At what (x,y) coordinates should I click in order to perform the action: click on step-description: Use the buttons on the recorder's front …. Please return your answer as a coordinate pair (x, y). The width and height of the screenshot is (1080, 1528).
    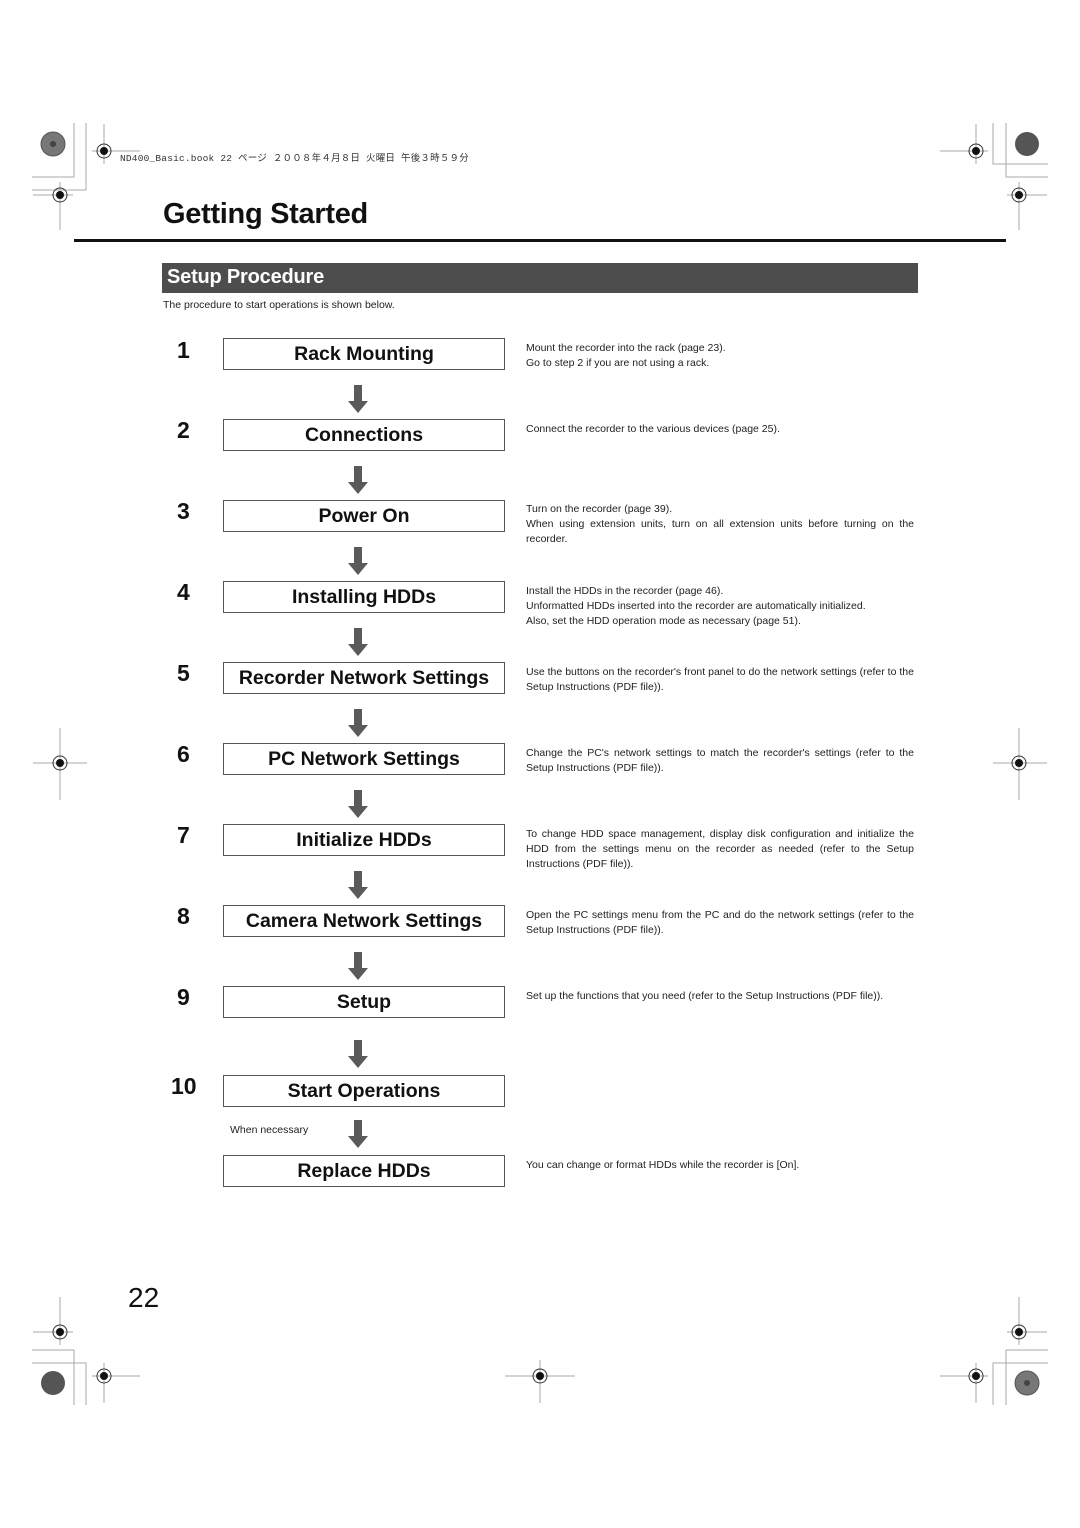
    Looking at the image, I should click on (720, 680).